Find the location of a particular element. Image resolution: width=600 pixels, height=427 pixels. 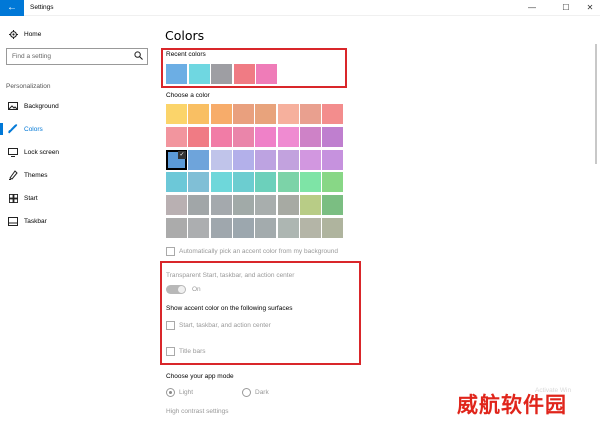

maximize-icon: ☐ is located at coordinates (566, 7).